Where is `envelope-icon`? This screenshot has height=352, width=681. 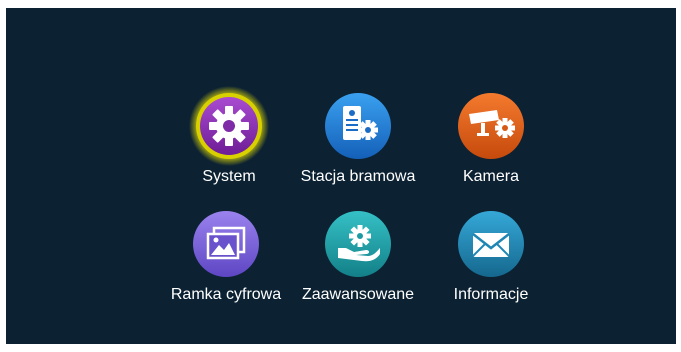
envelope-icon is located at coordinates (491, 244).